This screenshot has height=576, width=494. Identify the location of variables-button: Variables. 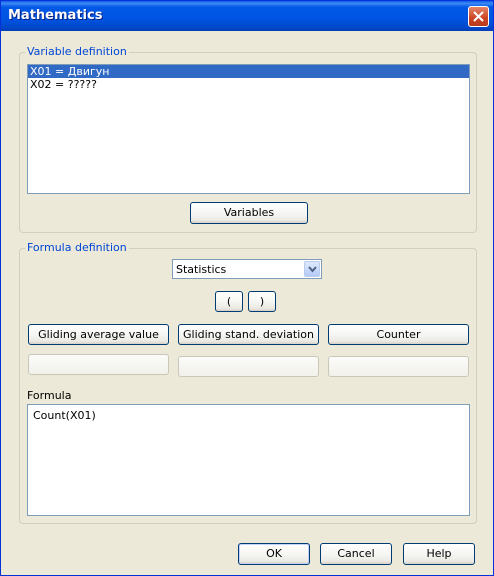
(249, 213).